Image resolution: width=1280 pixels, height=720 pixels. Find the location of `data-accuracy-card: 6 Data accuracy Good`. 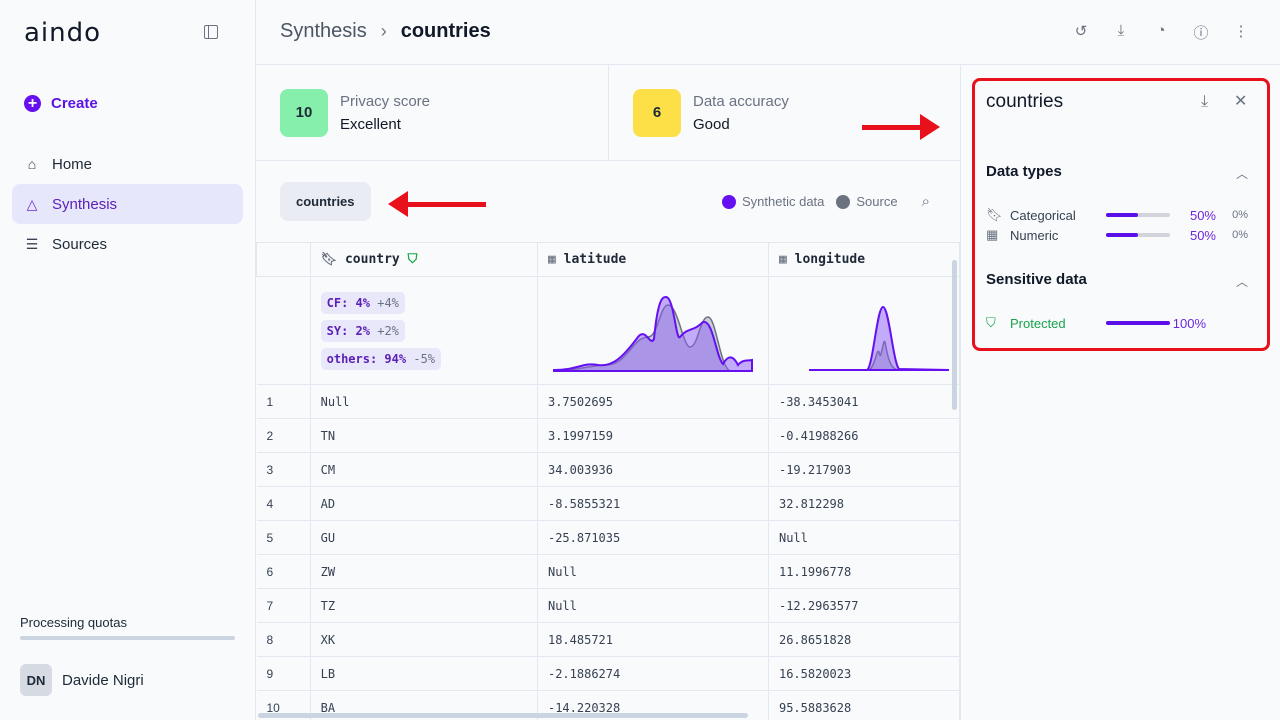

data-accuracy-card: 6 Data accuracy Good is located at coordinates (784, 112).